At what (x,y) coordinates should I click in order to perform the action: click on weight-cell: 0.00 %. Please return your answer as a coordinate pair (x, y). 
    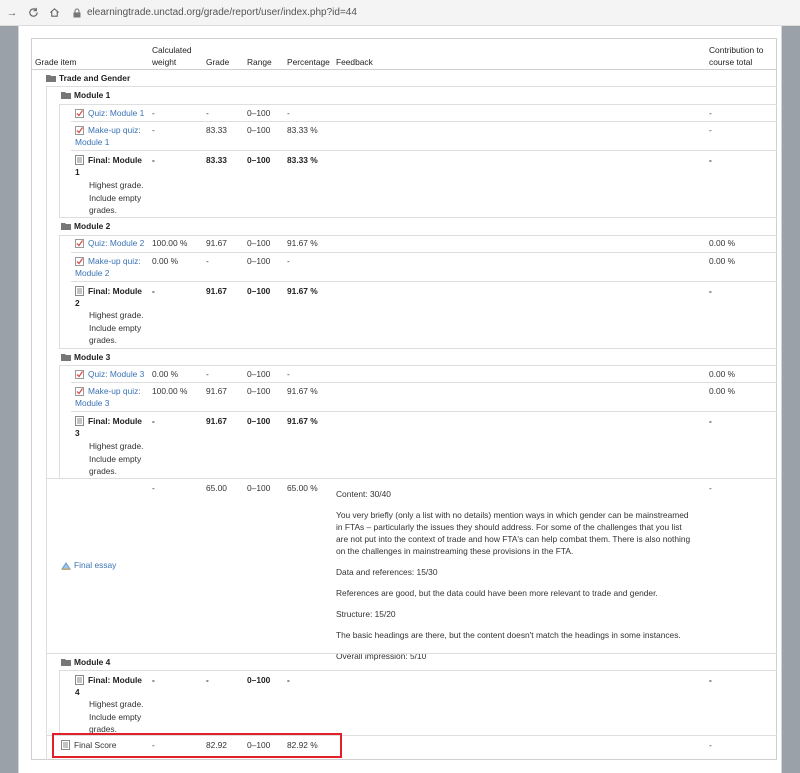
    Looking at the image, I should click on (165, 261).